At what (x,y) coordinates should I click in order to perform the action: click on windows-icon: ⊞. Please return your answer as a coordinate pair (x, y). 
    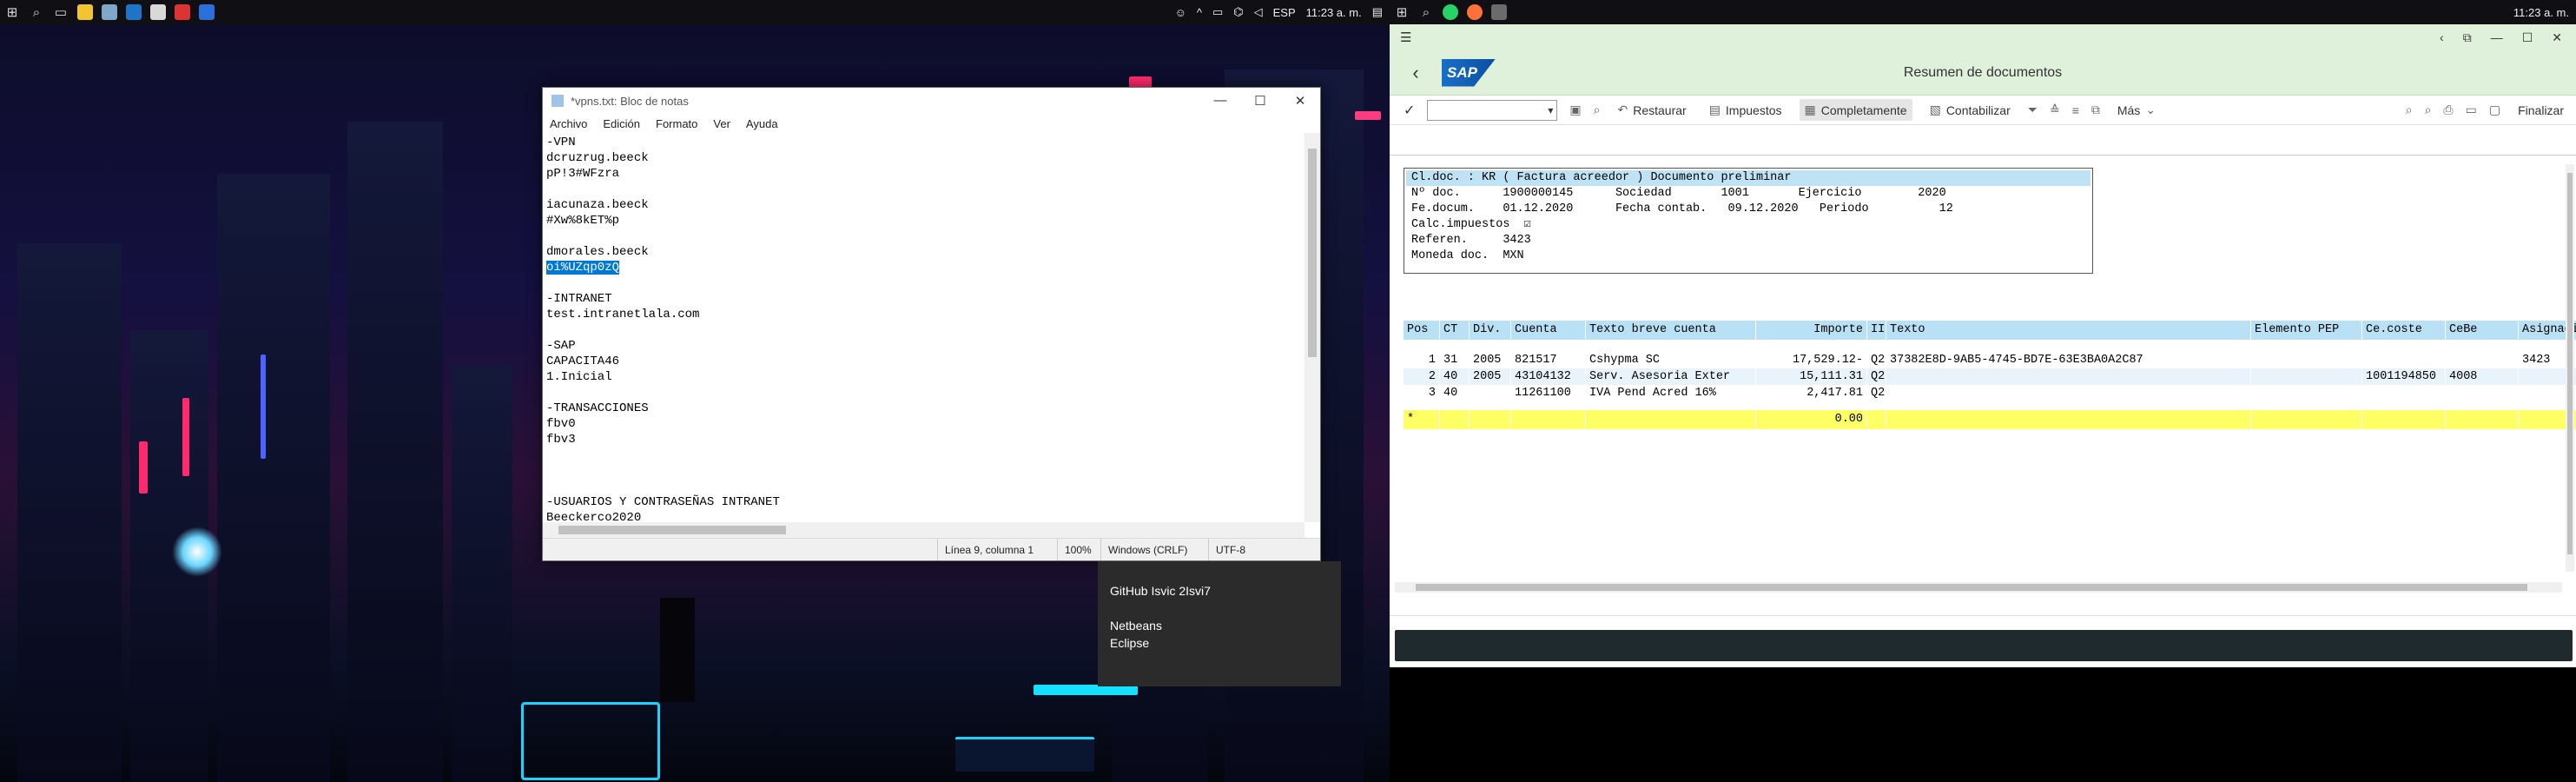
    Looking at the image, I should click on (12, 12).